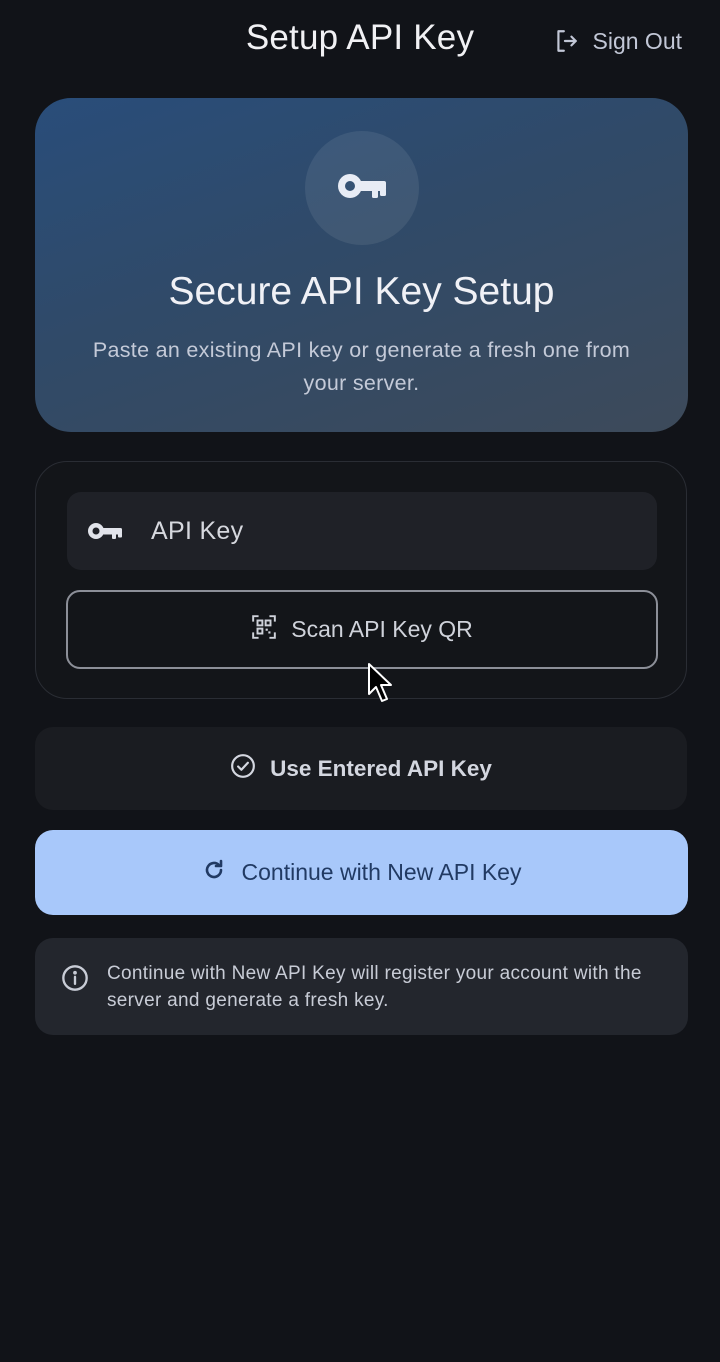 The height and width of the screenshot is (1362, 720). Describe the element at coordinates (381, 872) in the screenshot. I see `continue-new-label: Continue with New API Key` at that location.